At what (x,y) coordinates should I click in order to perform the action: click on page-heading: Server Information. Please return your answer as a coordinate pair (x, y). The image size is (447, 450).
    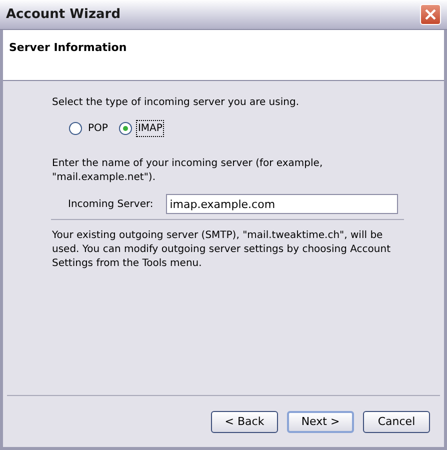
    Looking at the image, I should click on (68, 47).